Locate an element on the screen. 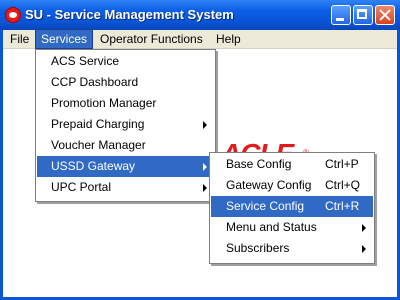 This screenshot has height=300, width=400. menu-item-promotion-manager: Promotion Manager is located at coordinates (125, 103).